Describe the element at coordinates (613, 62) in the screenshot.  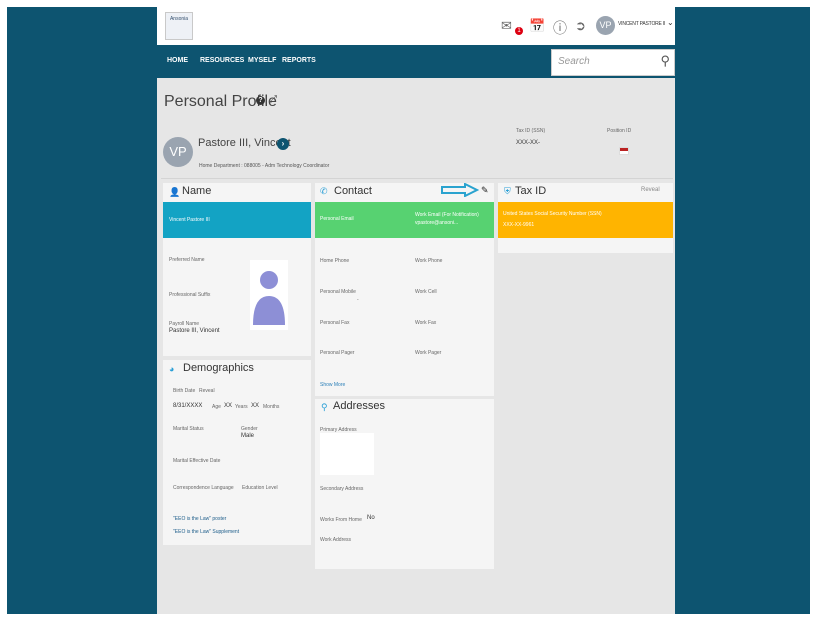
I see `search-box: Search ⚲` at that location.